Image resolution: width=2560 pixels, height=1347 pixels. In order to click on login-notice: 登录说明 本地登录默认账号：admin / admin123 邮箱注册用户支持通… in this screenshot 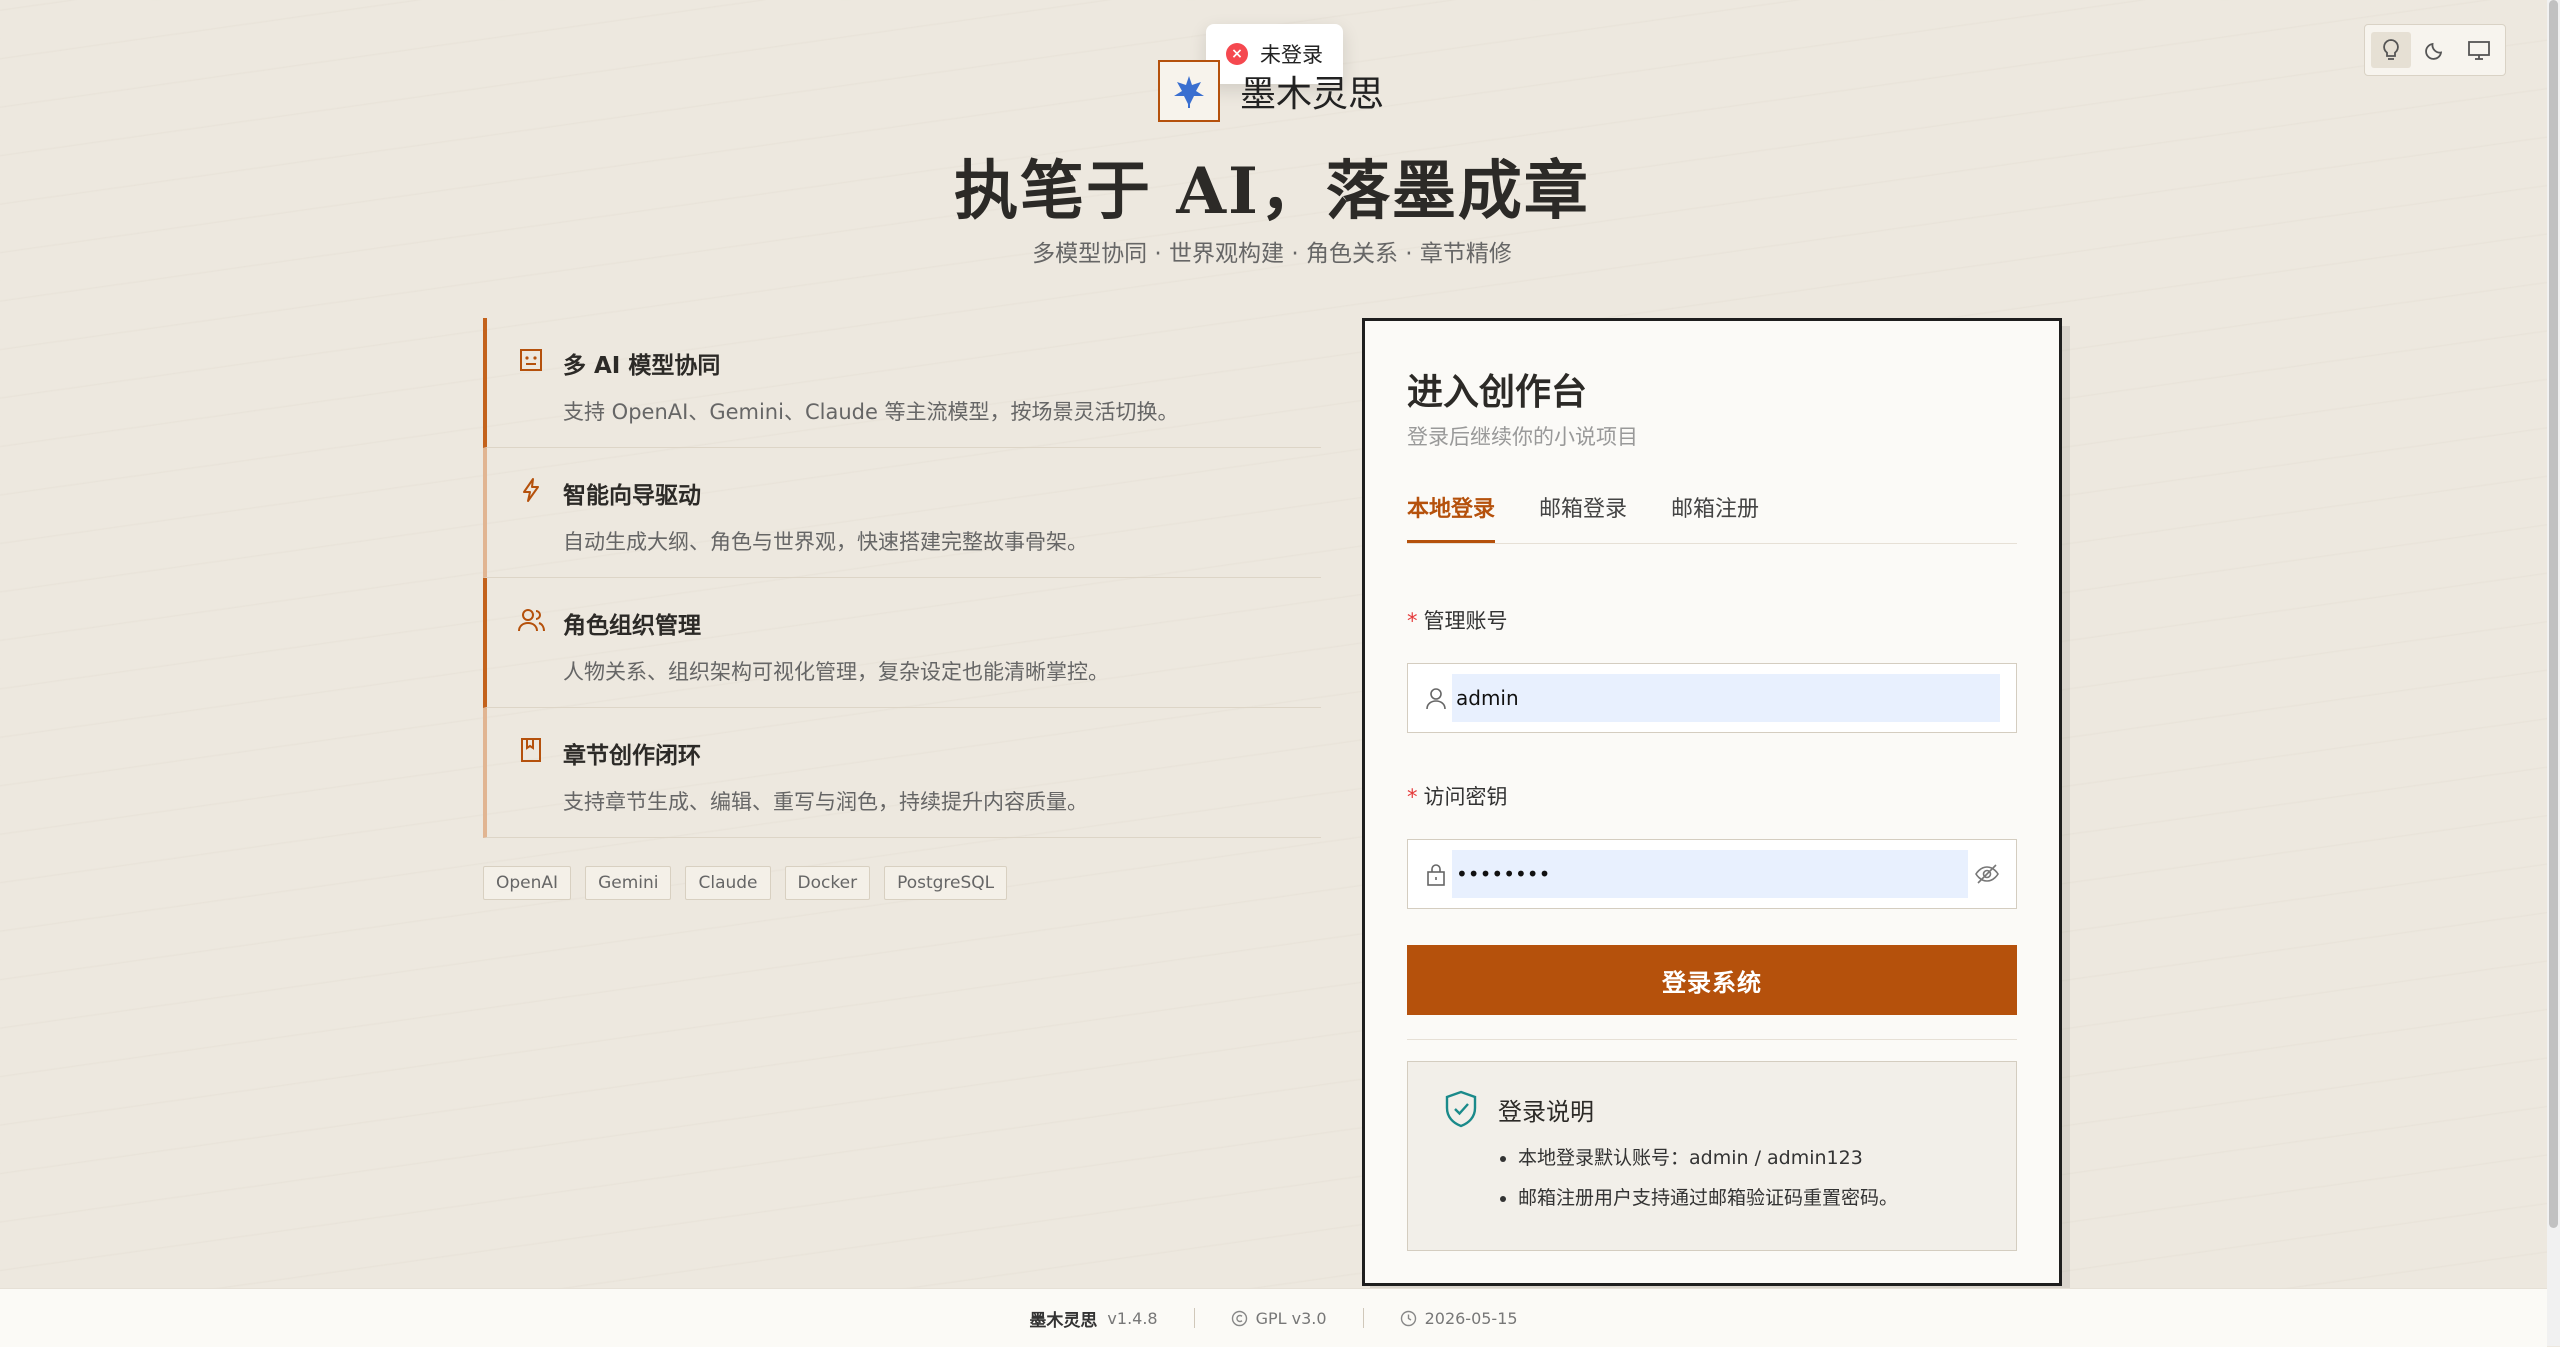, I will do `click(1712, 1156)`.